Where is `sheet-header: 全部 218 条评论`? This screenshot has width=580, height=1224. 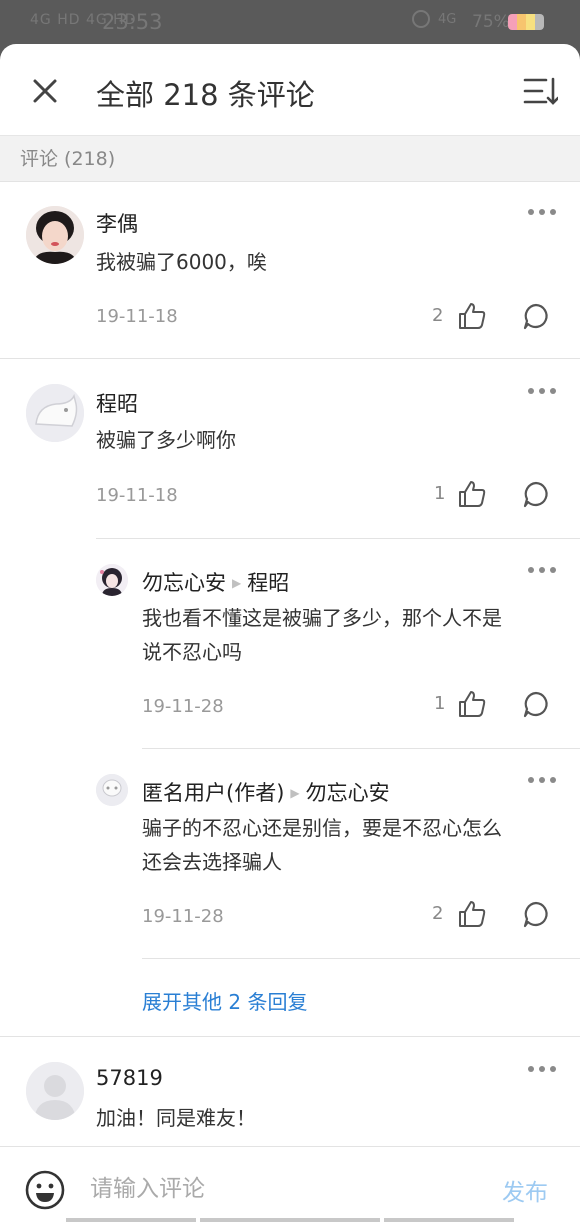
sheet-header: 全部 218 条评论 is located at coordinates (290, 90).